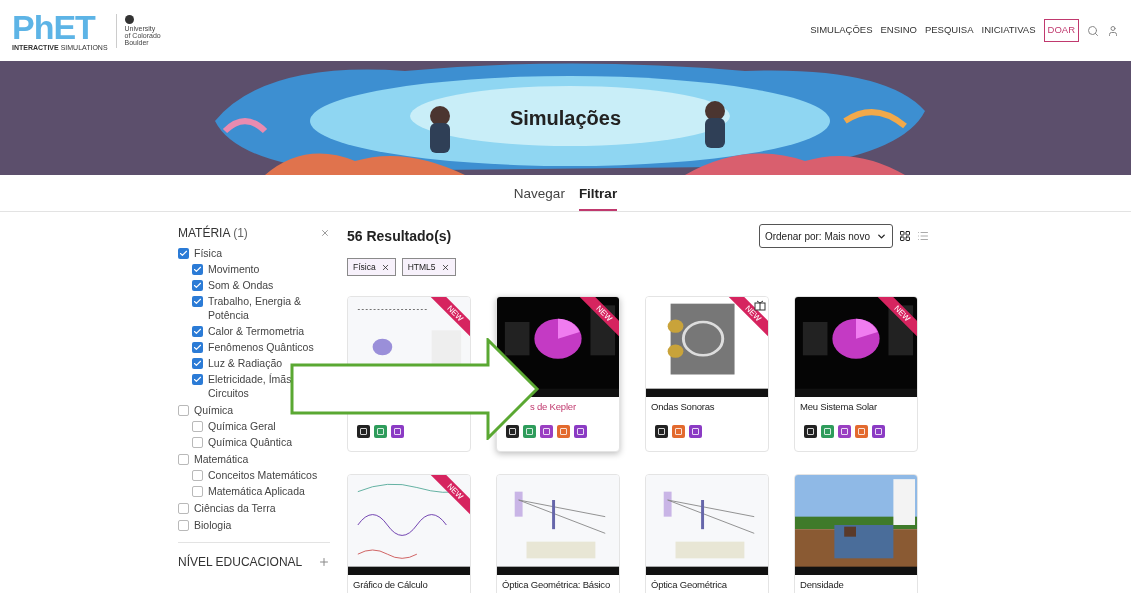  Describe the element at coordinates (213, 233) in the screenshot. I see `section-title: MATÉRIA (1)` at that location.